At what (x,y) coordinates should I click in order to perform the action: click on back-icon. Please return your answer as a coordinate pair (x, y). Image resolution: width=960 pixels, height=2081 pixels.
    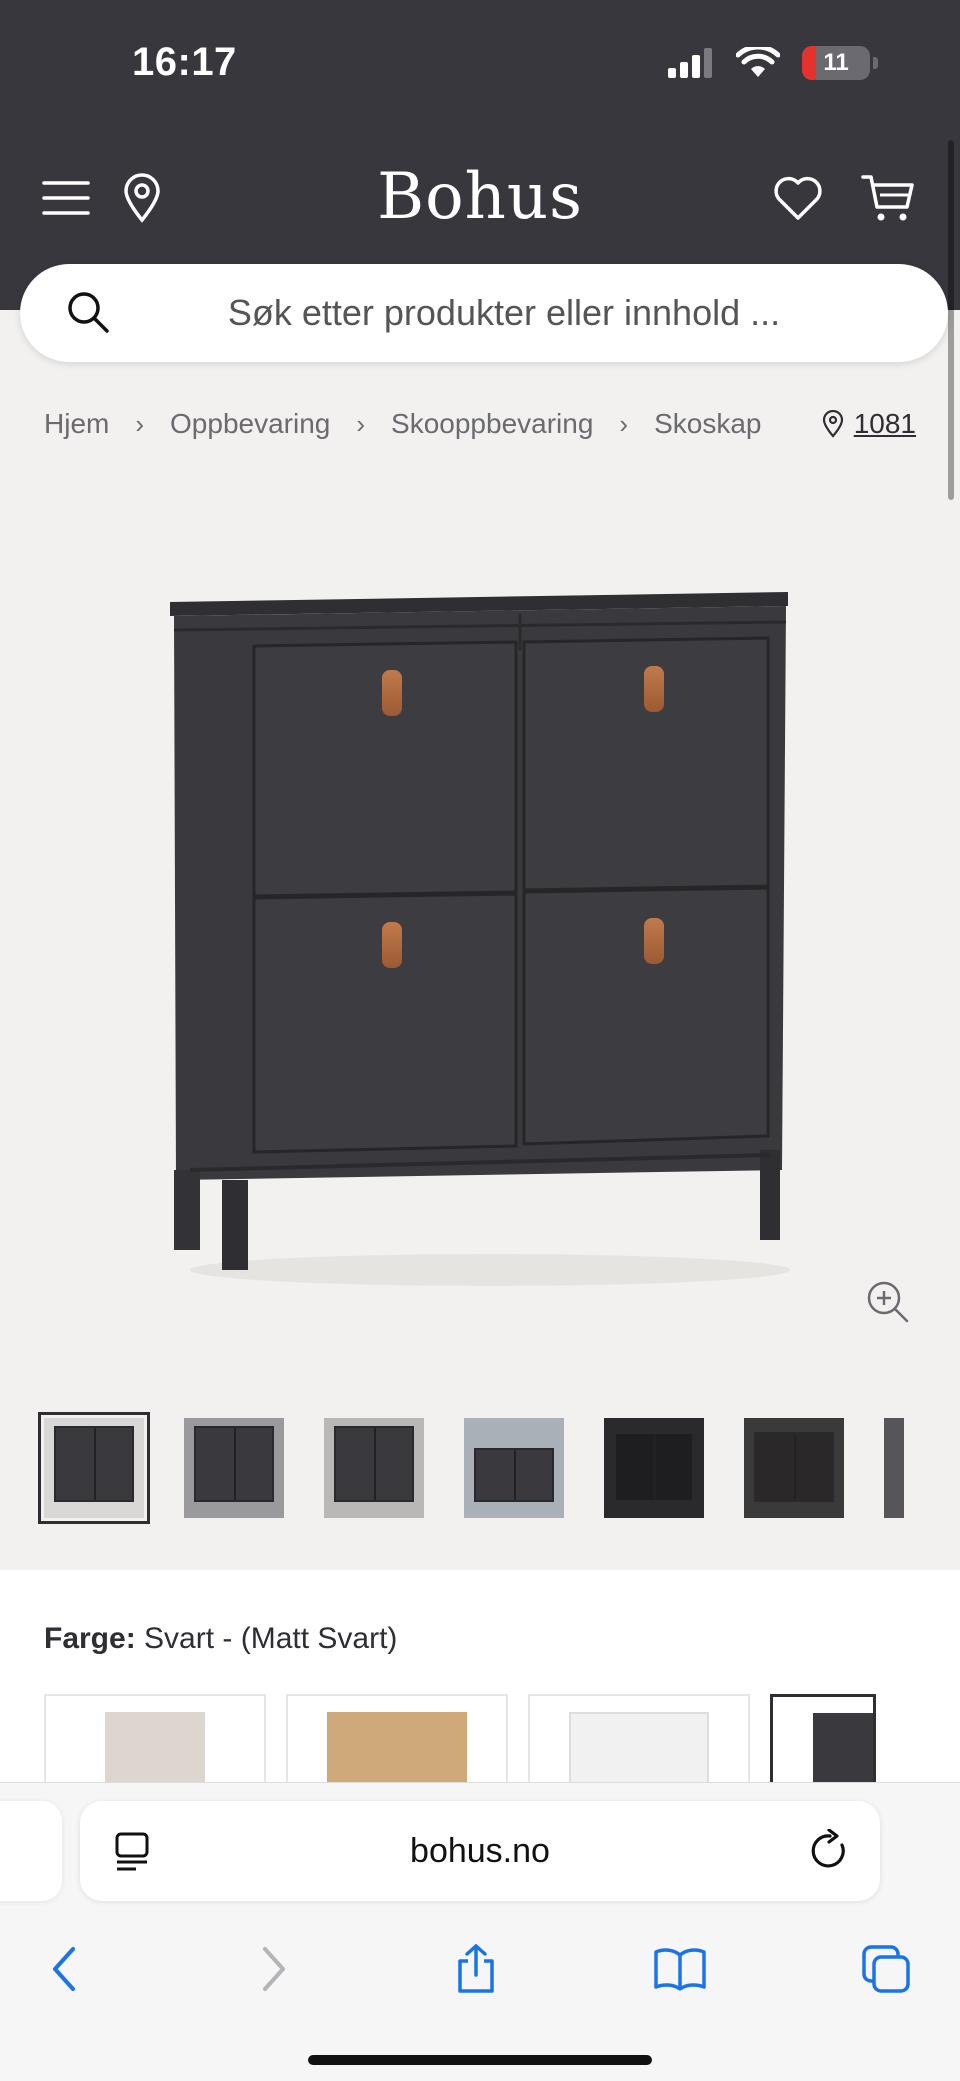
    Looking at the image, I should click on (64, 1969).